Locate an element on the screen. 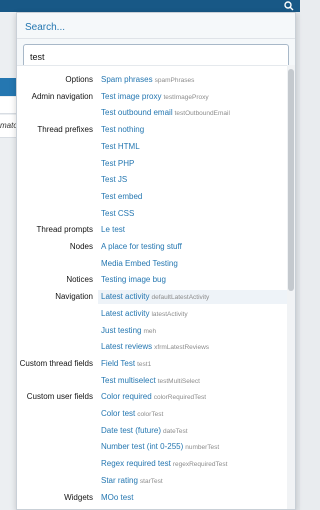  result-item: Test PHP is located at coordinates (192, 164).